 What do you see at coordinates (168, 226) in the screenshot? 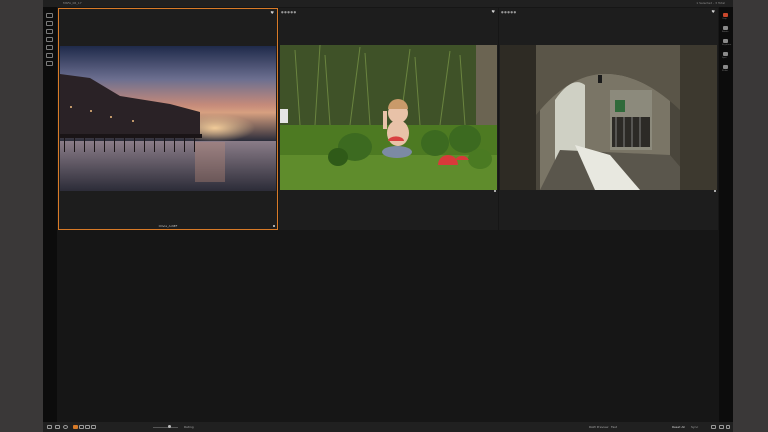
I see `variant-filename: Olivia_A.NEF` at bounding box center [168, 226].